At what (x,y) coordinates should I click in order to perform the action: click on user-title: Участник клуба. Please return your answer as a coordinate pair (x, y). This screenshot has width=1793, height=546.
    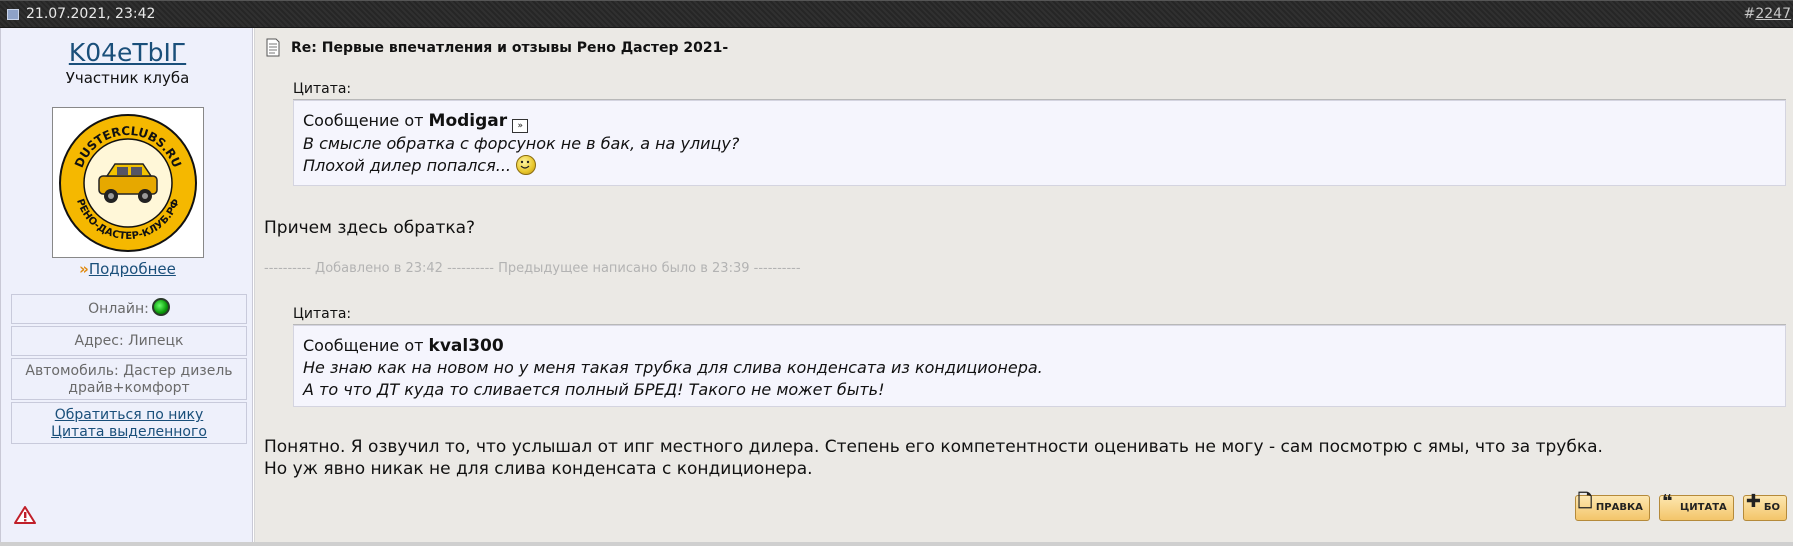
    Looking at the image, I should click on (127, 78).